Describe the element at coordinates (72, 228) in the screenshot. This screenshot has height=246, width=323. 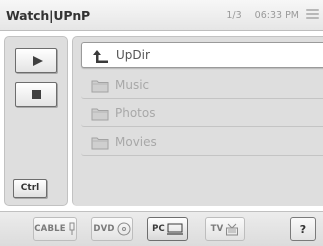
I see `cable-plug-icon` at that location.